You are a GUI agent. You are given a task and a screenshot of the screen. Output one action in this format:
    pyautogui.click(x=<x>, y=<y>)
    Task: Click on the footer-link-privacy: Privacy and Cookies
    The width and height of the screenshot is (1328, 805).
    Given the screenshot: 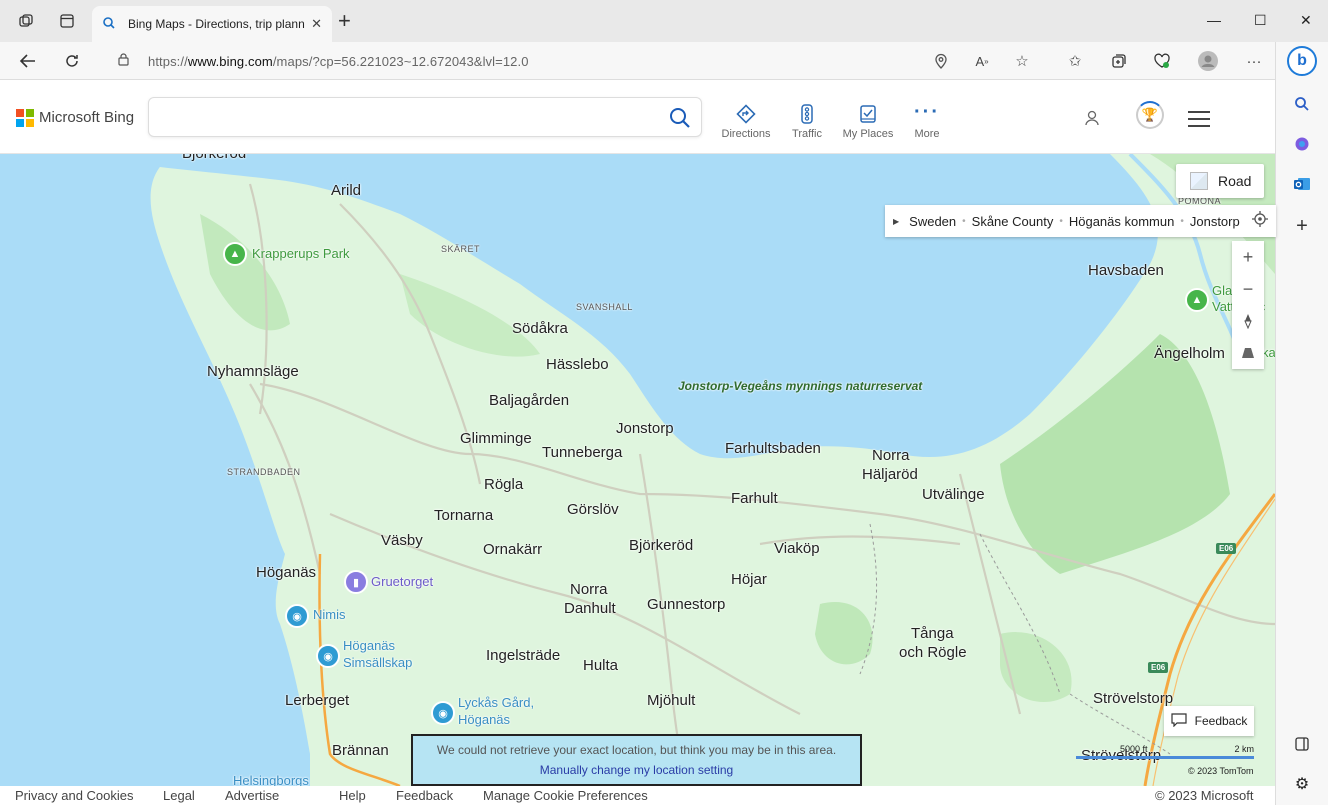 What is the action you would take?
    pyautogui.click(x=74, y=795)
    